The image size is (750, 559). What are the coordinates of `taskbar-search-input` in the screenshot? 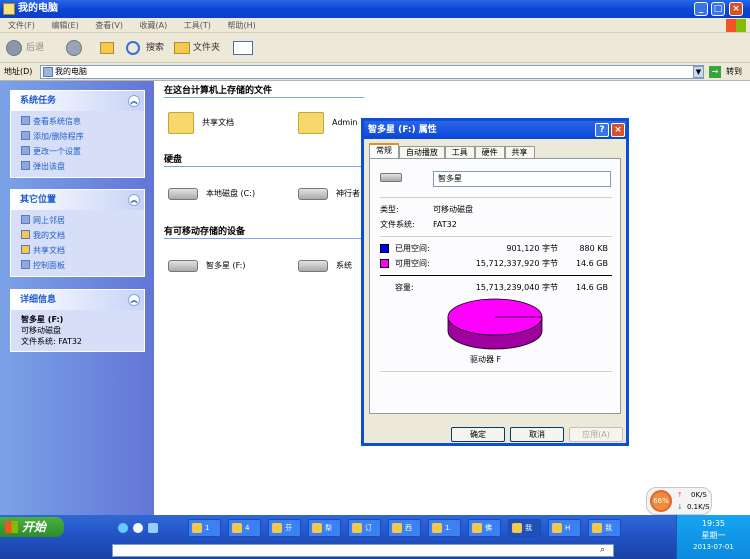 It's located at (363, 550).